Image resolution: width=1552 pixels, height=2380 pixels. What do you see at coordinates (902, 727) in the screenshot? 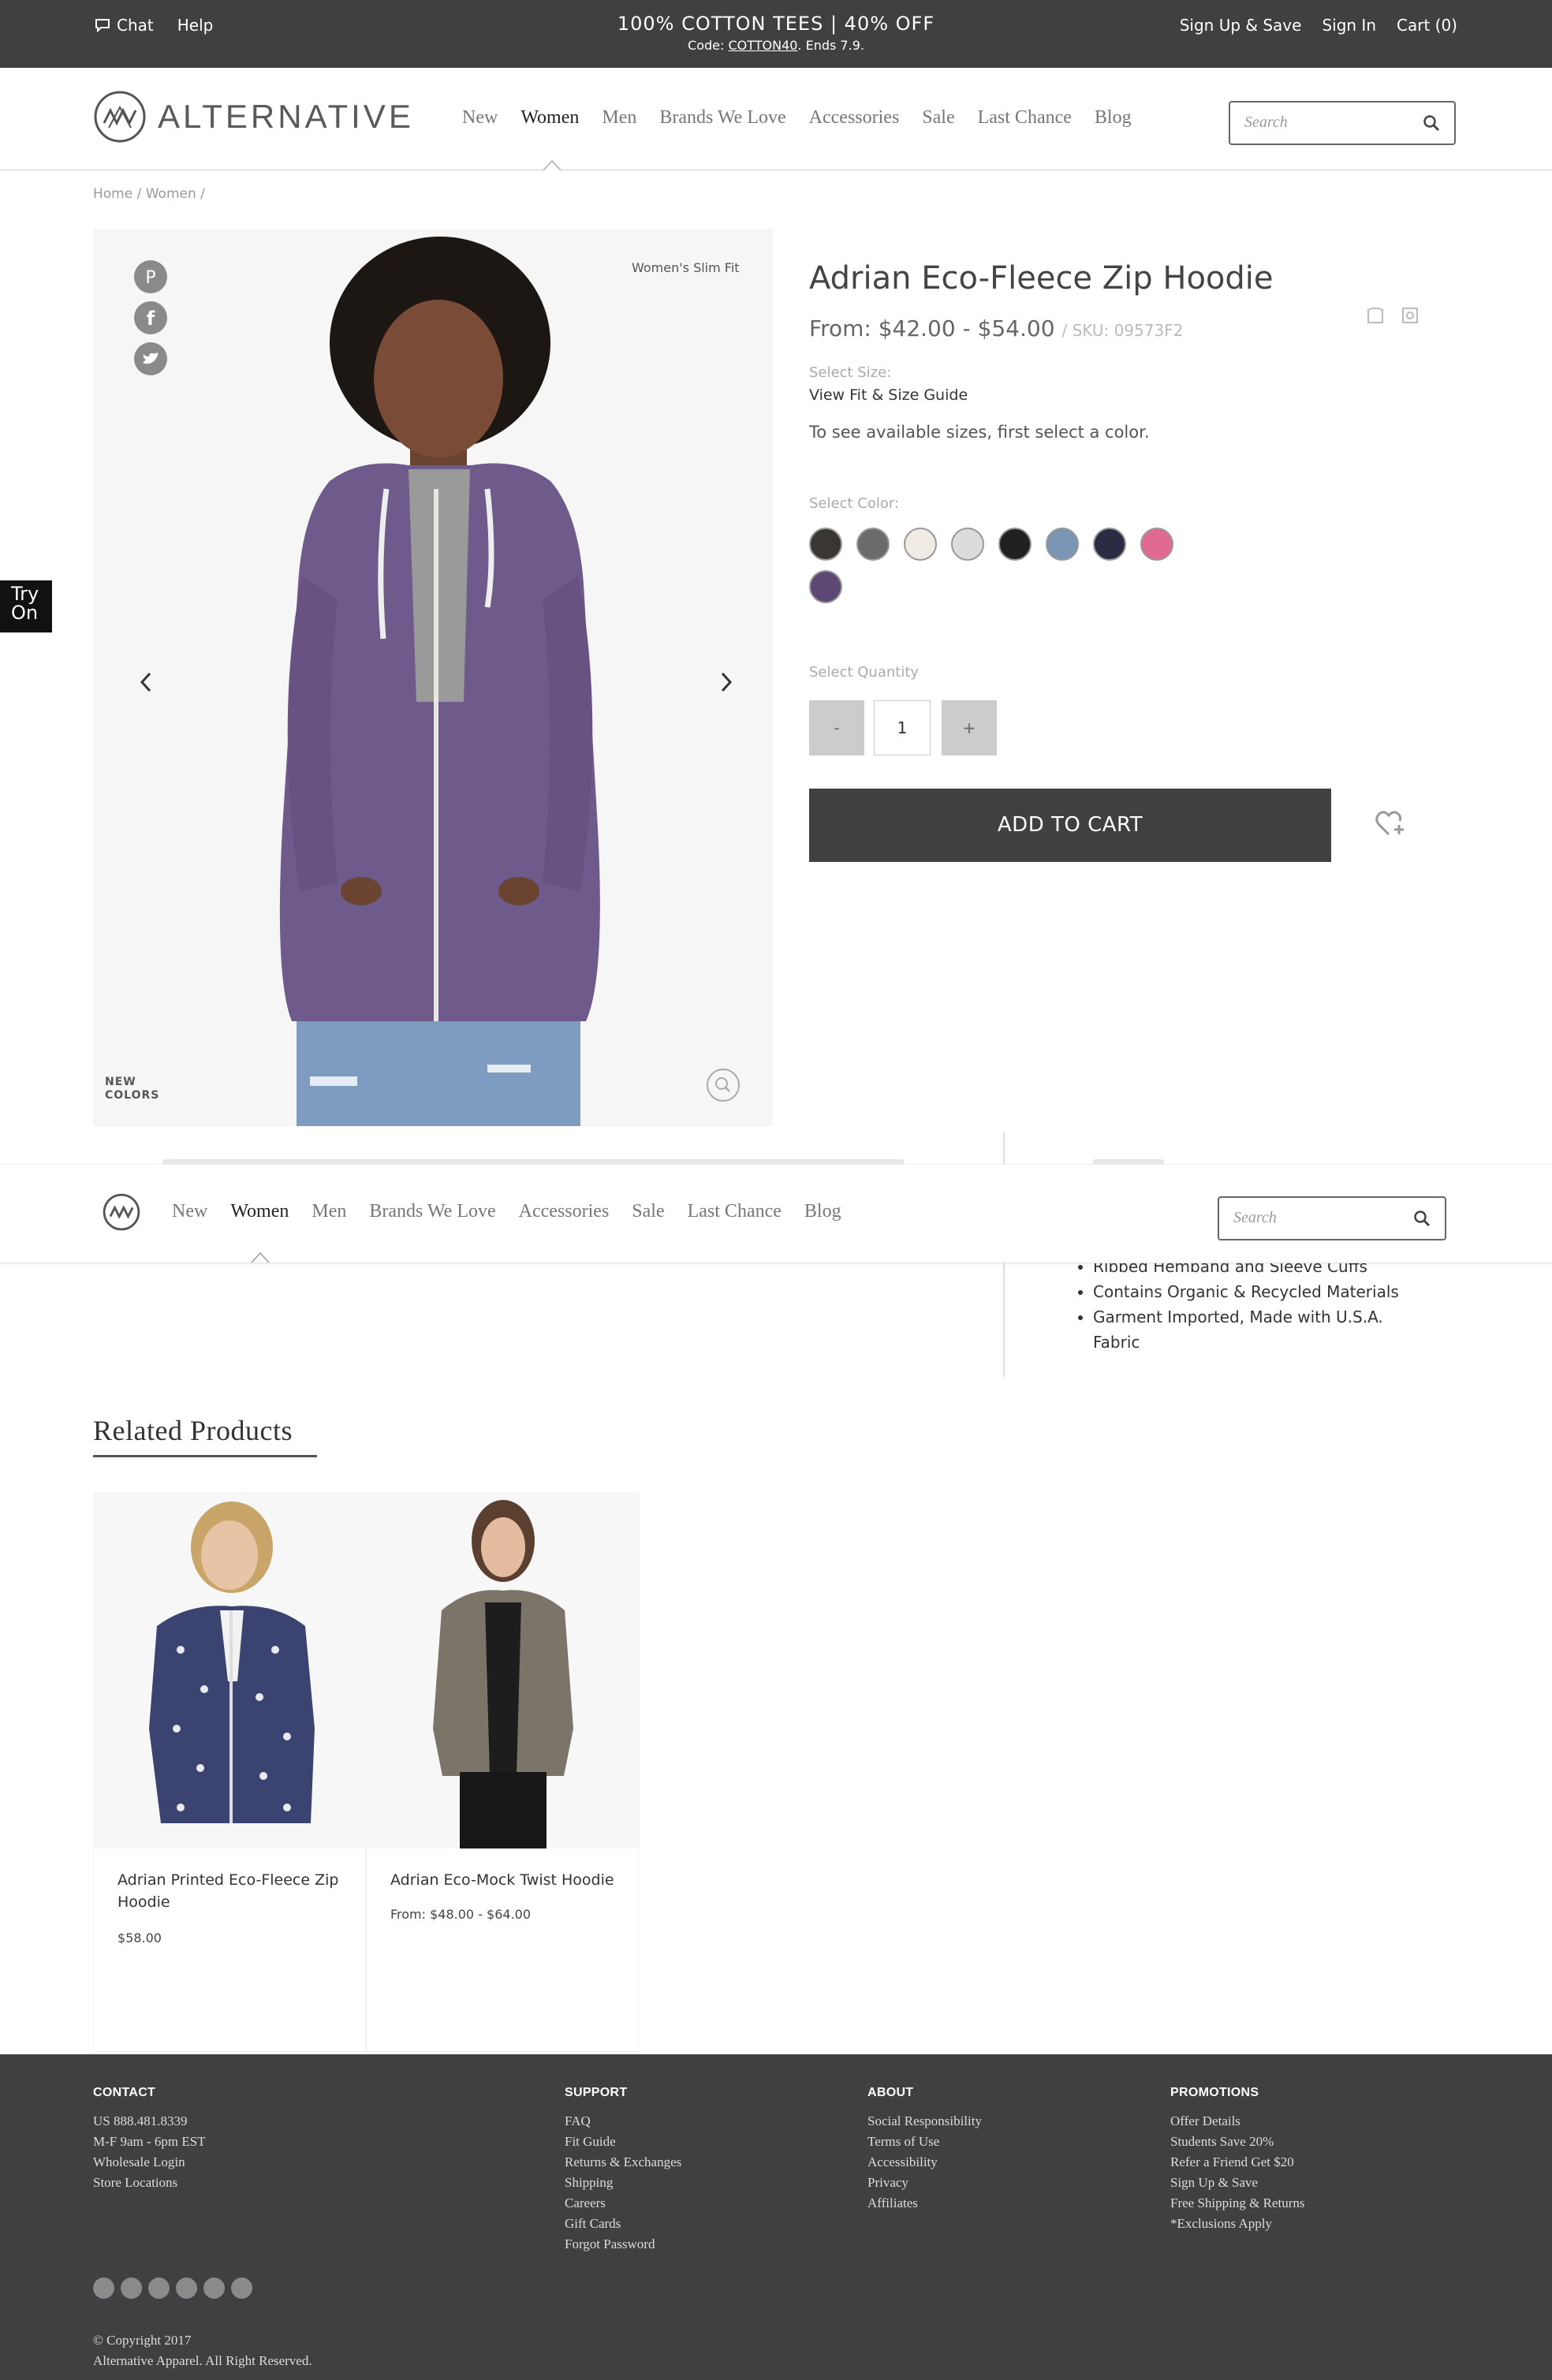
I see `qty-input: 1` at bounding box center [902, 727].